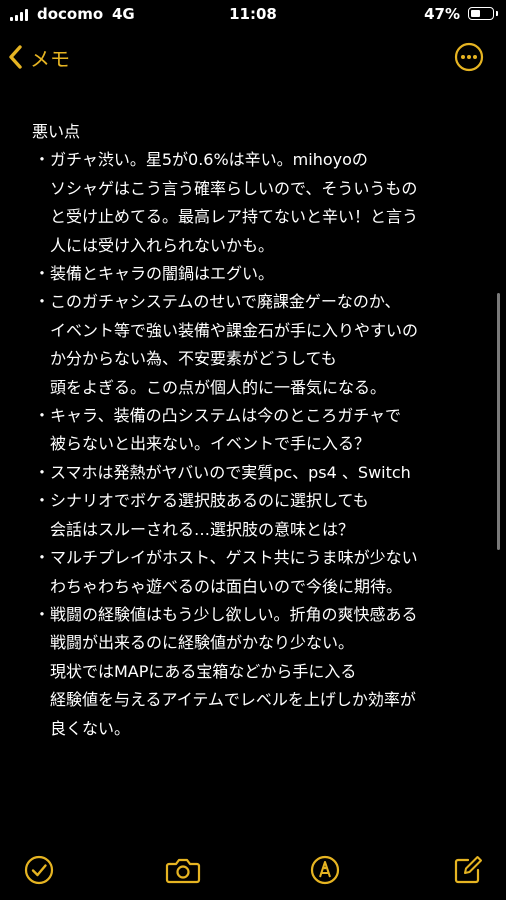 The width and height of the screenshot is (506, 900). Describe the element at coordinates (16, 57) in the screenshot. I see `chevron-left-icon` at that location.